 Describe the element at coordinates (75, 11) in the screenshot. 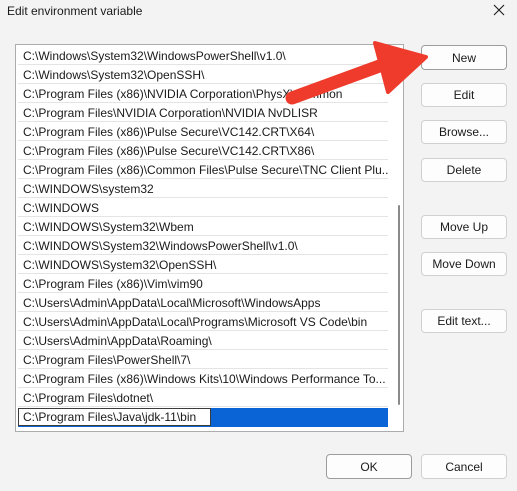

I see `window-title: Edit environment variable` at that location.